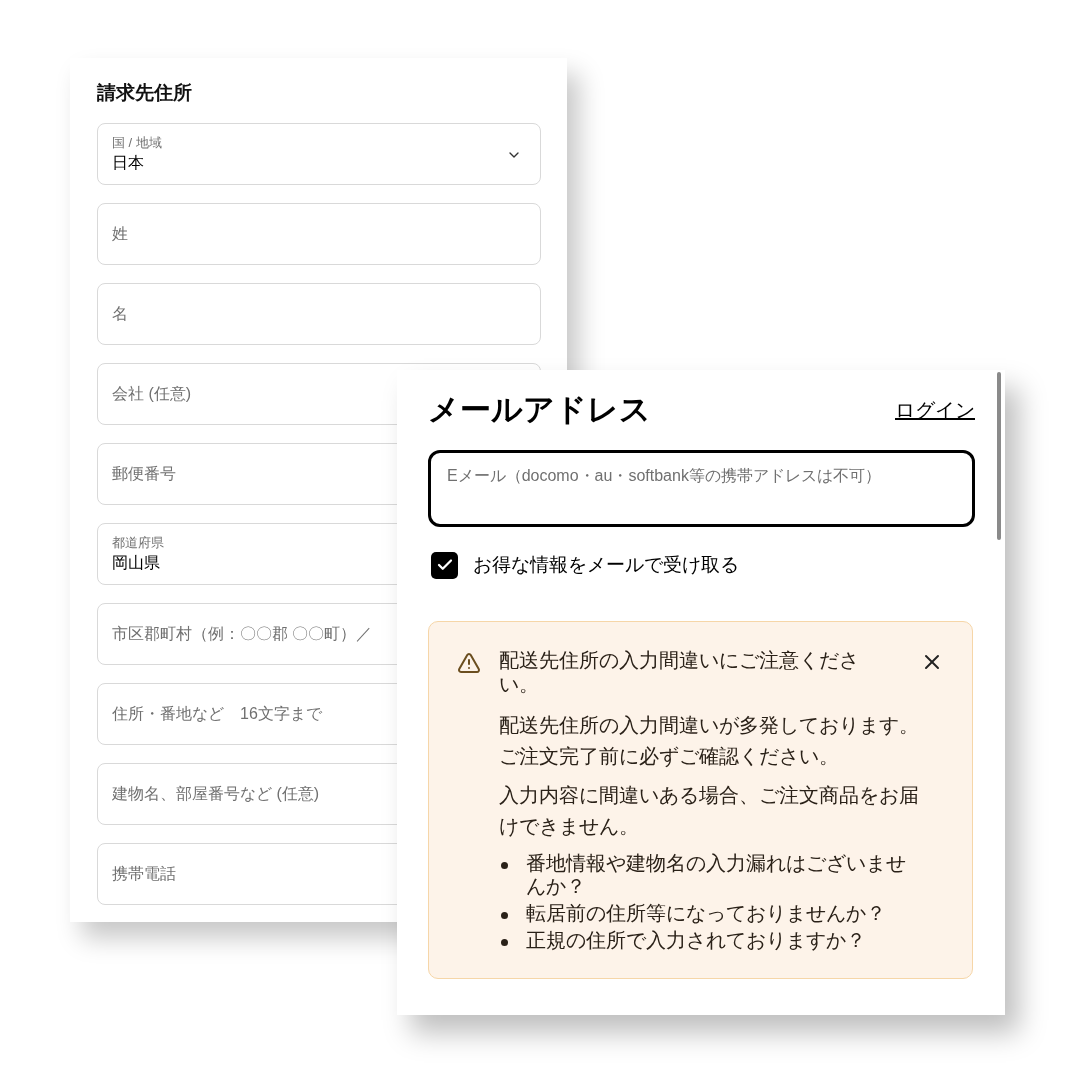  I want to click on bullet-item: 正規の住所で入力されておりますか？, so click(696, 940).